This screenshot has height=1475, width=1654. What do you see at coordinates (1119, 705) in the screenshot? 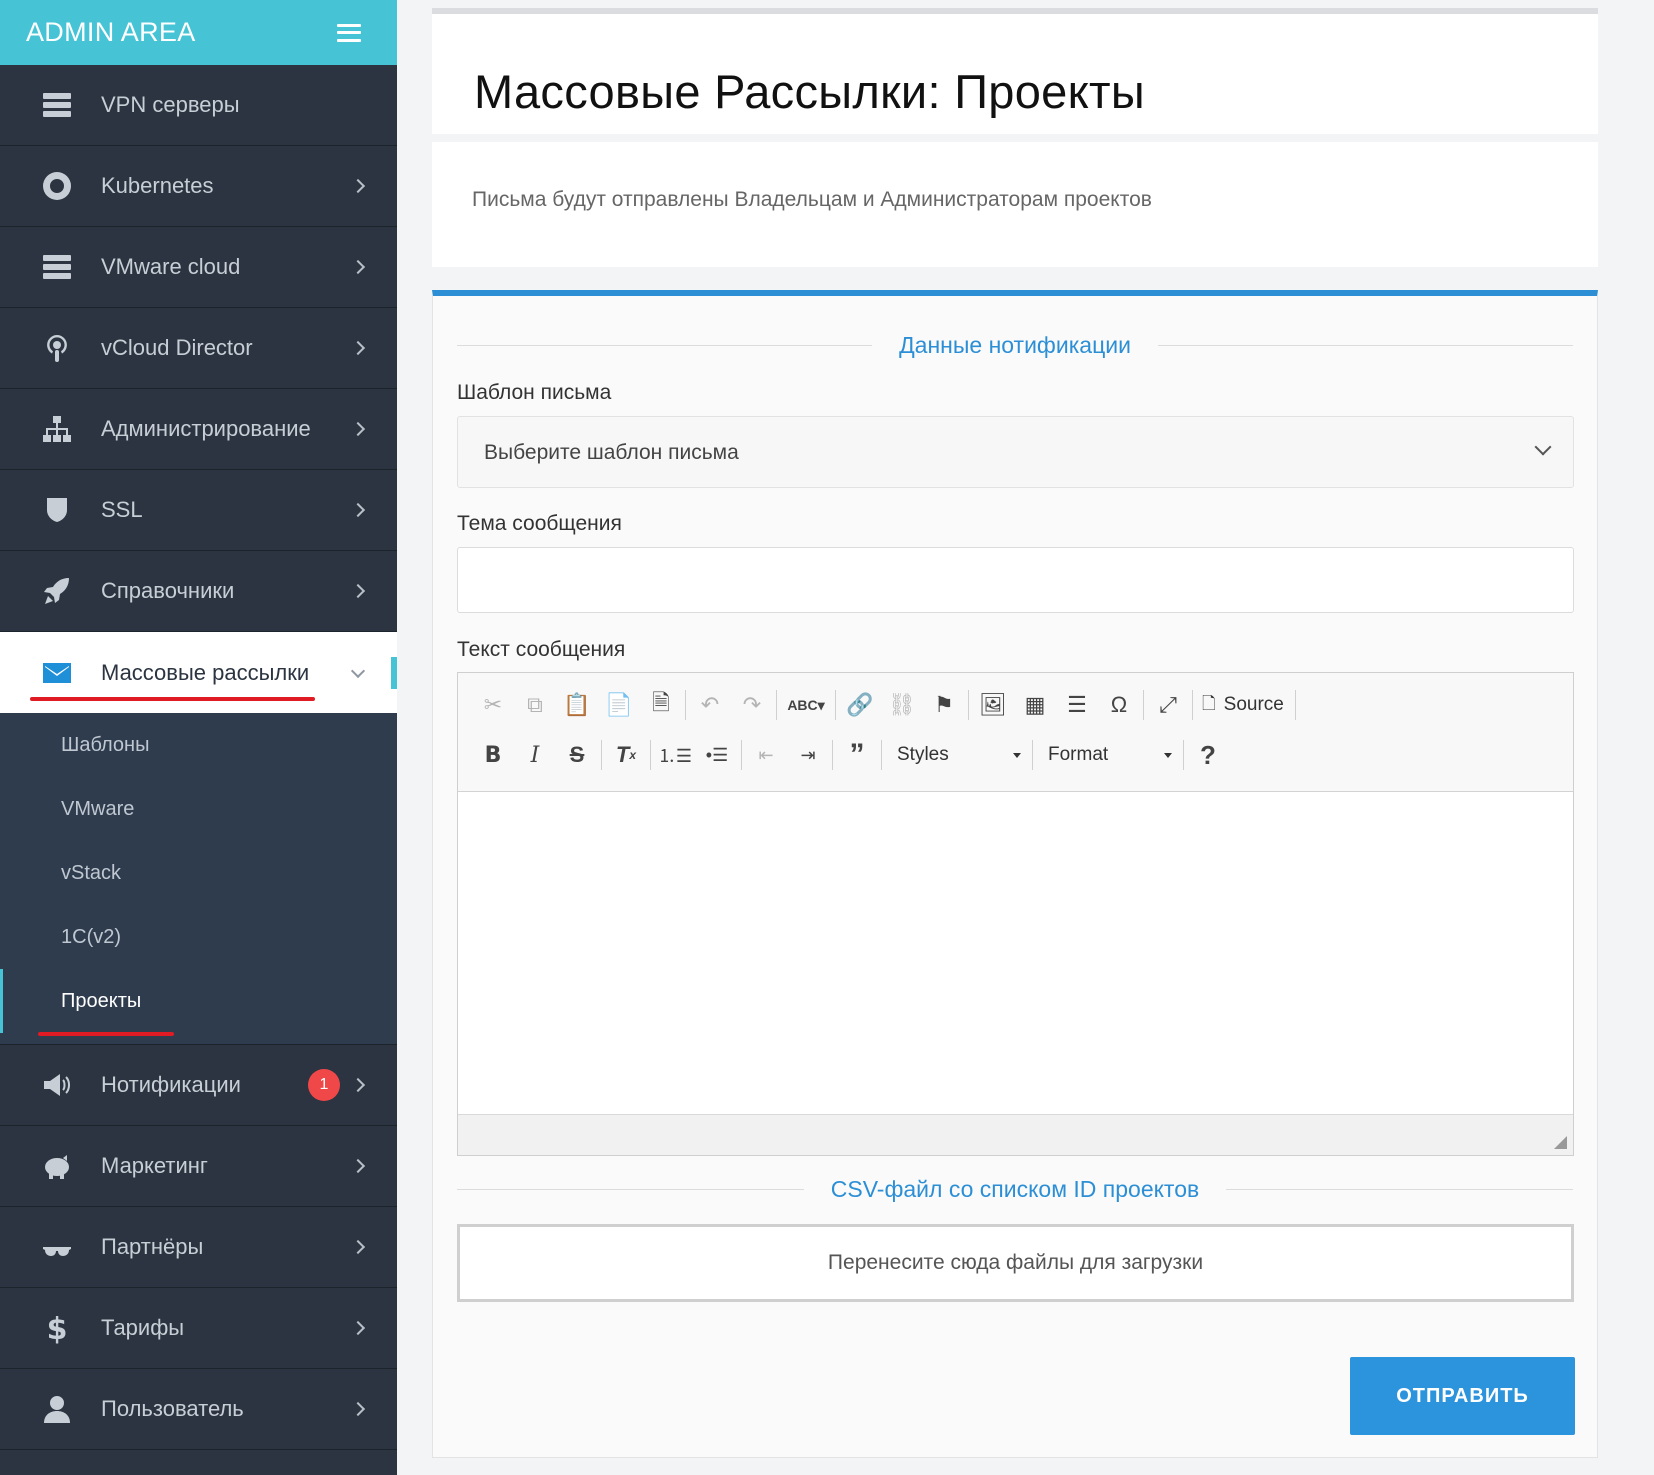
I see `special-char-icon: Ω` at bounding box center [1119, 705].